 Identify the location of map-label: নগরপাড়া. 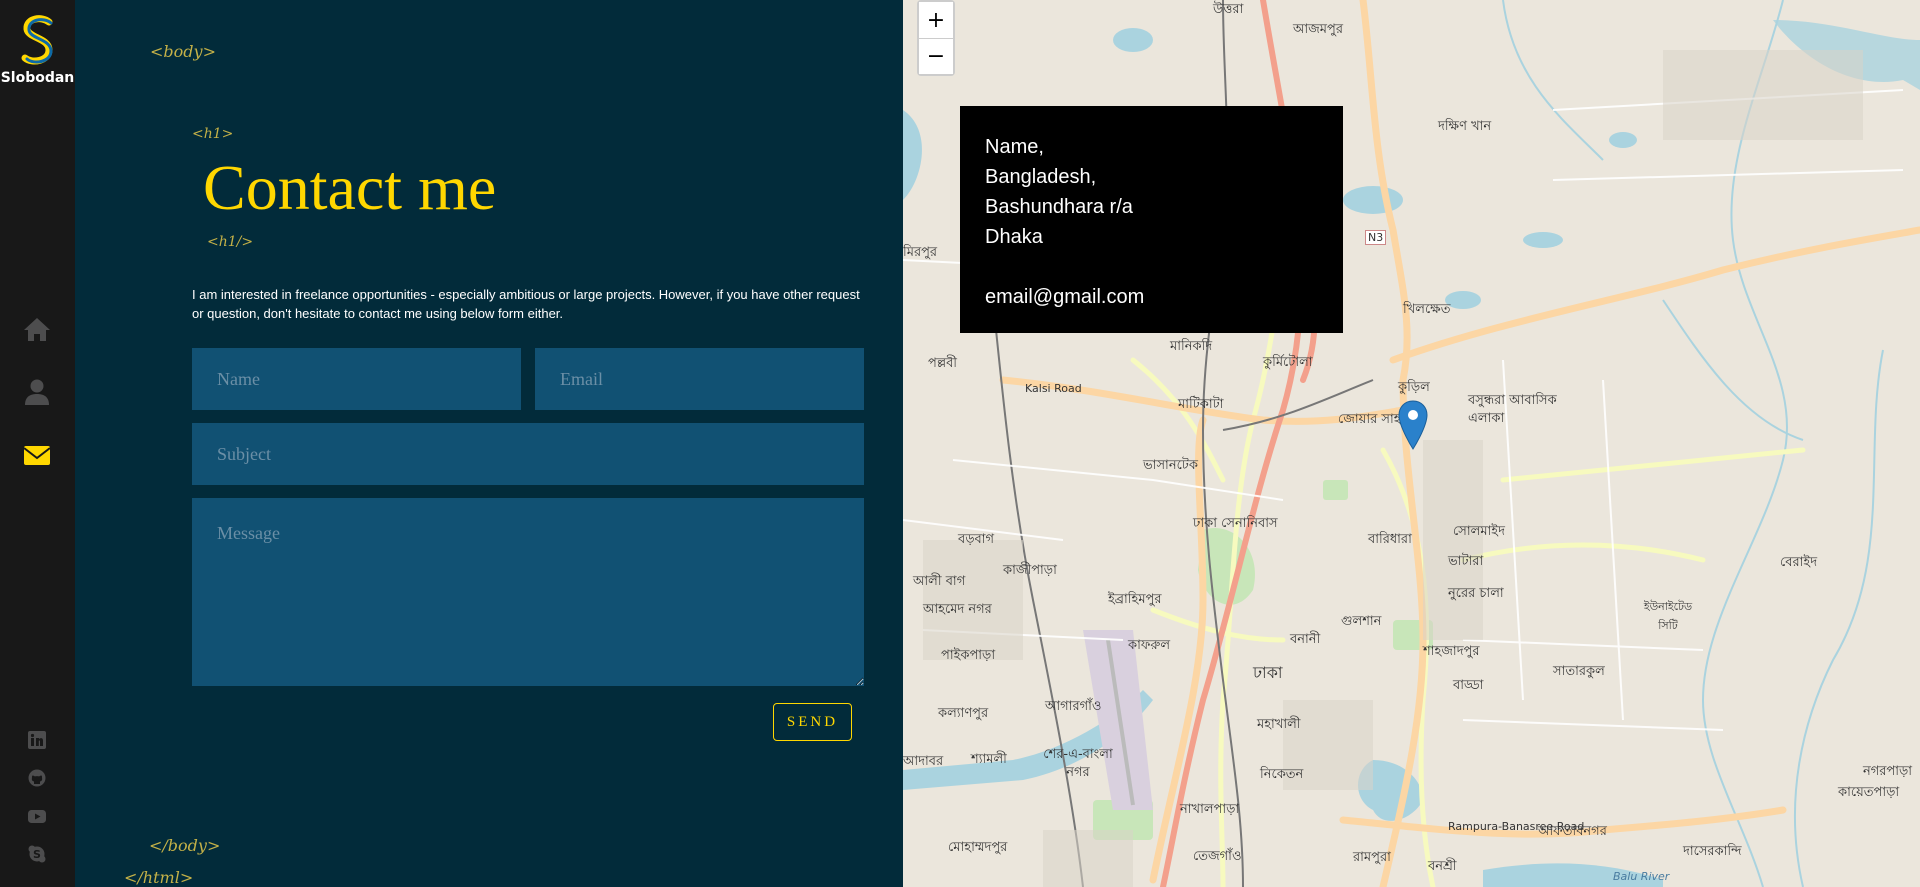
(1888, 771).